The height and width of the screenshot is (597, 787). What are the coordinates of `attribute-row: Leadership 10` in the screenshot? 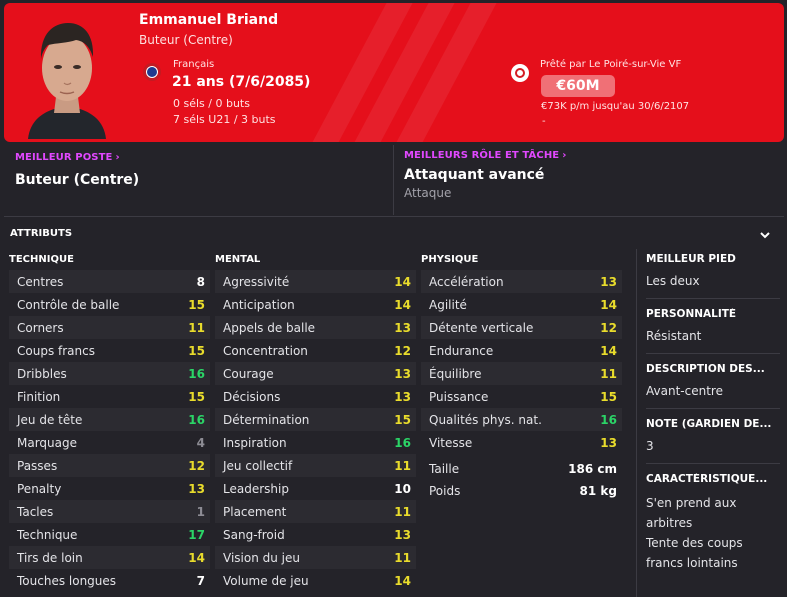 It's located at (315, 488).